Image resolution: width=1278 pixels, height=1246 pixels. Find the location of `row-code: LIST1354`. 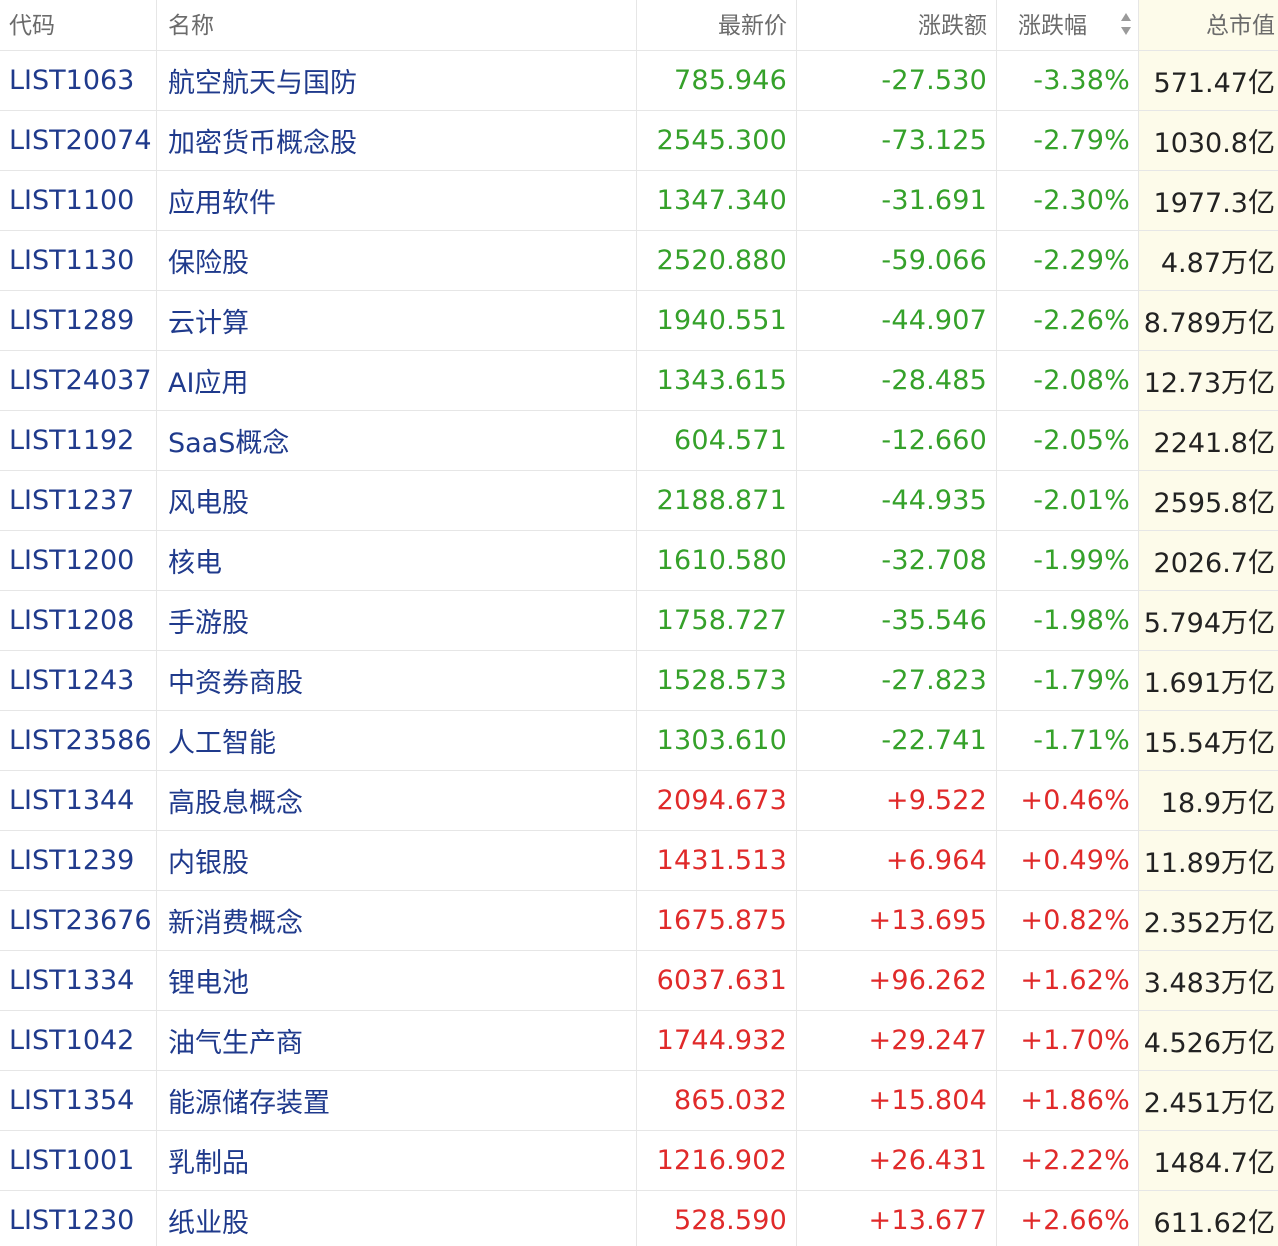

row-code: LIST1354 is located at coordinates (71, 1100).